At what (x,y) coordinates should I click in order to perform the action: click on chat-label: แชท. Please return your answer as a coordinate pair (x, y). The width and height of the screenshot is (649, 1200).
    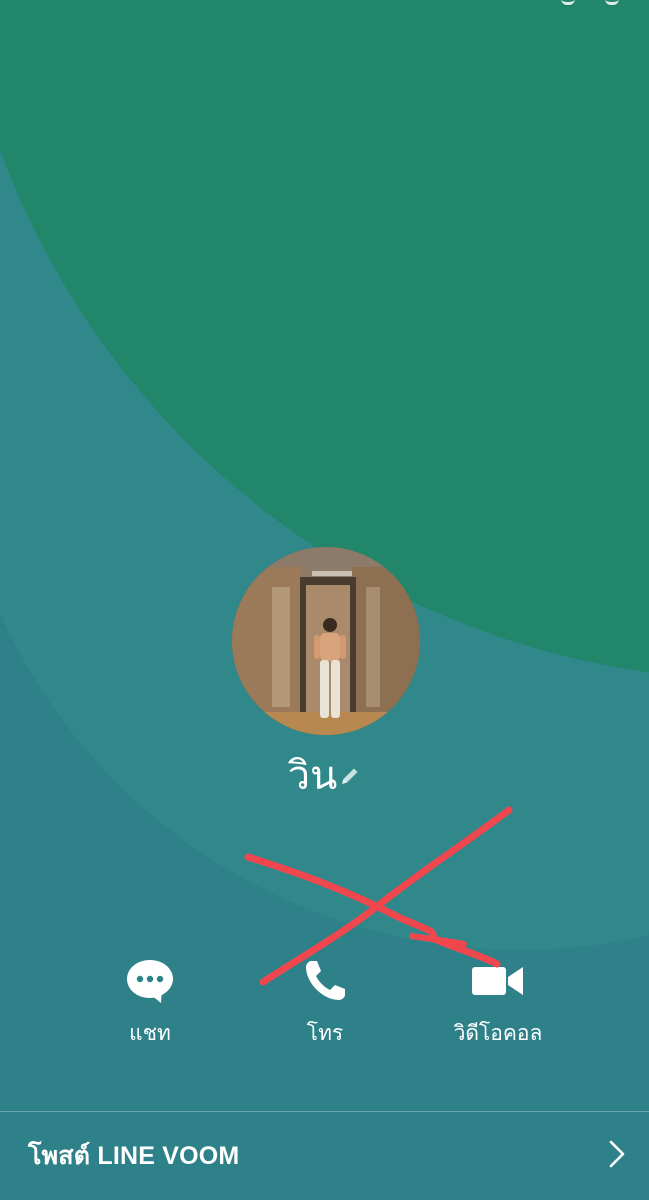
    Looking at the image, I should click on (150, 1033).